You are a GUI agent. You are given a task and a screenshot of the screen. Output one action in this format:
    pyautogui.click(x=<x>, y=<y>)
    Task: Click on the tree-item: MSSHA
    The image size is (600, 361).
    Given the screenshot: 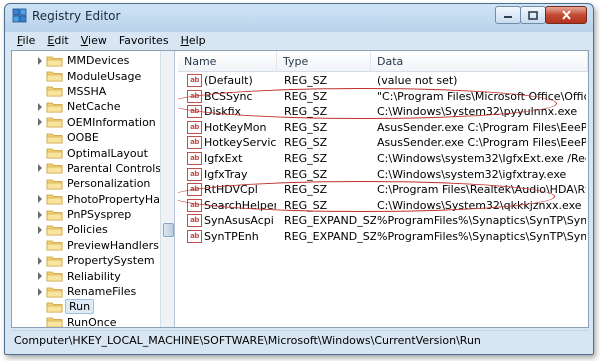 What is the action you would take?
    pyautogui.click(x=86, y=91)
    